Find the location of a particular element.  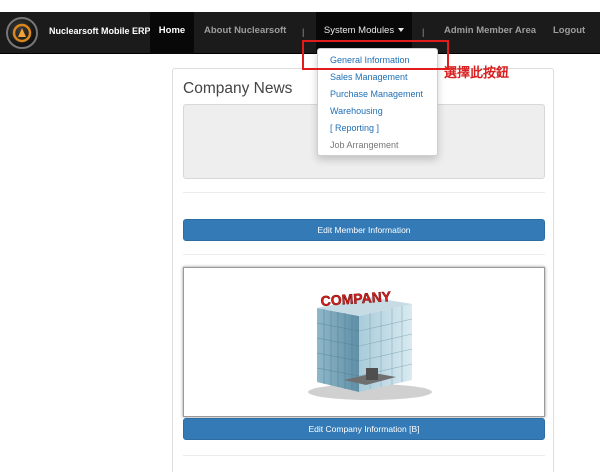

caret-down-icon is located at coordinates (401, 30).